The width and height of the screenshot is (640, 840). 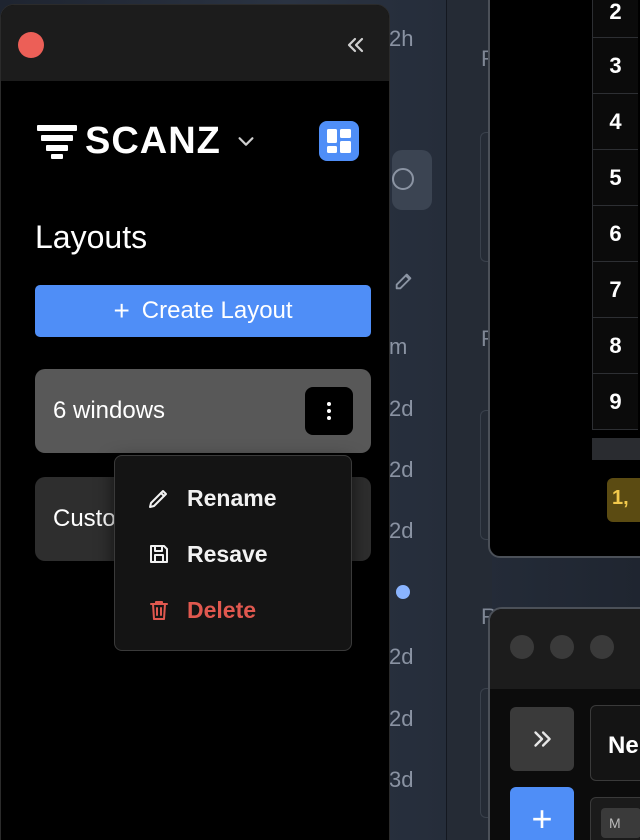 I want to click on brand-name: SCANZ, so click(x=153, y=141).